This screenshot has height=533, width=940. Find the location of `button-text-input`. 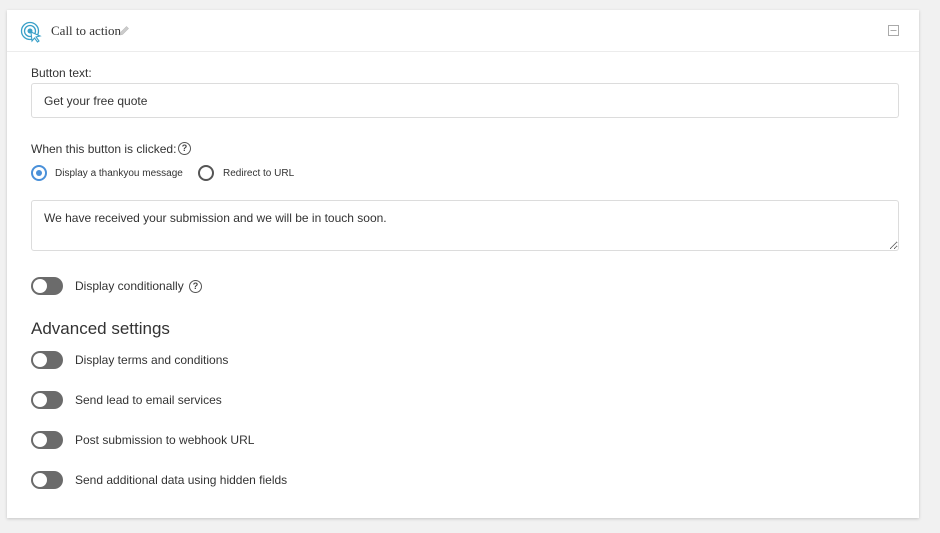

button-text-input is located at coordinates (465, 100).